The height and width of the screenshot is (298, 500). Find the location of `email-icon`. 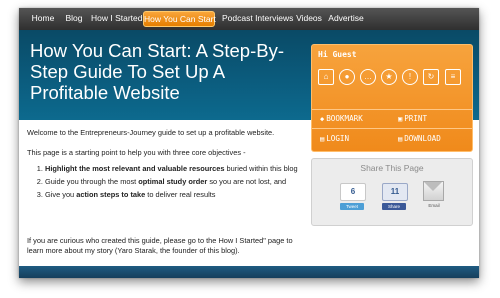

email-icon is located at coordinates (433, 191).